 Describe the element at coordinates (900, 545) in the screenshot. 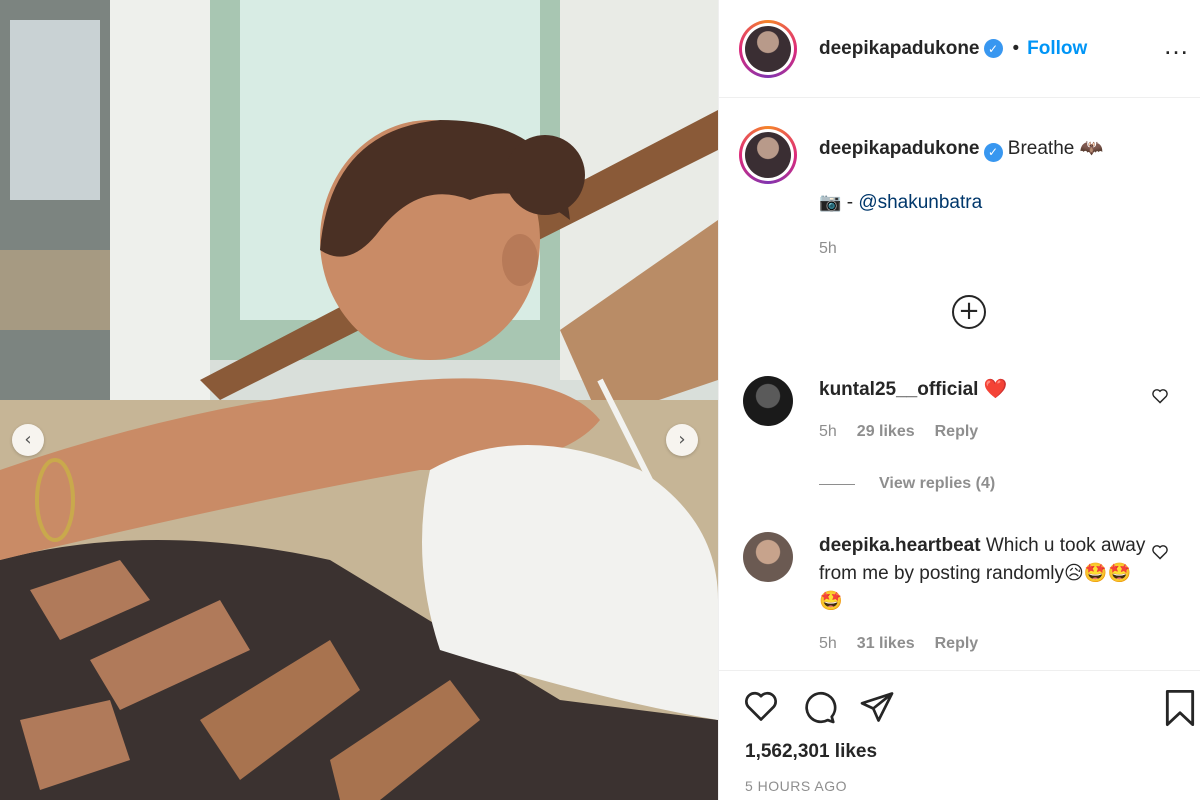

I see `comment-username: deepika.heartbeat` at that location.